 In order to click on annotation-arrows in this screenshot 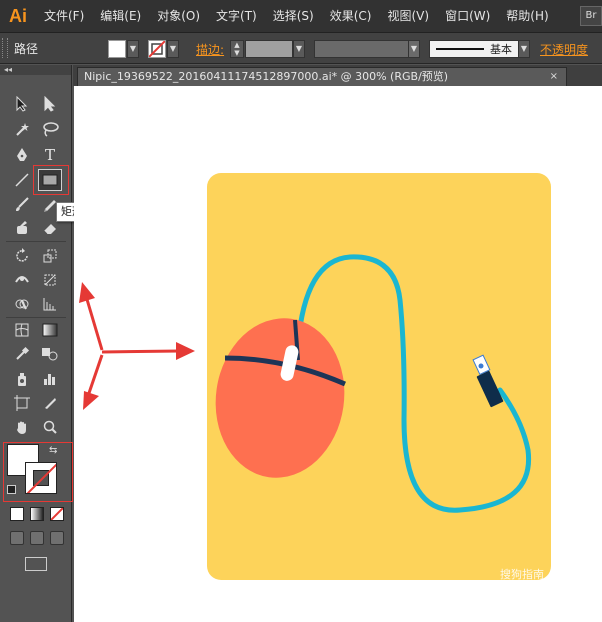, I will do `click(137, 346)`.